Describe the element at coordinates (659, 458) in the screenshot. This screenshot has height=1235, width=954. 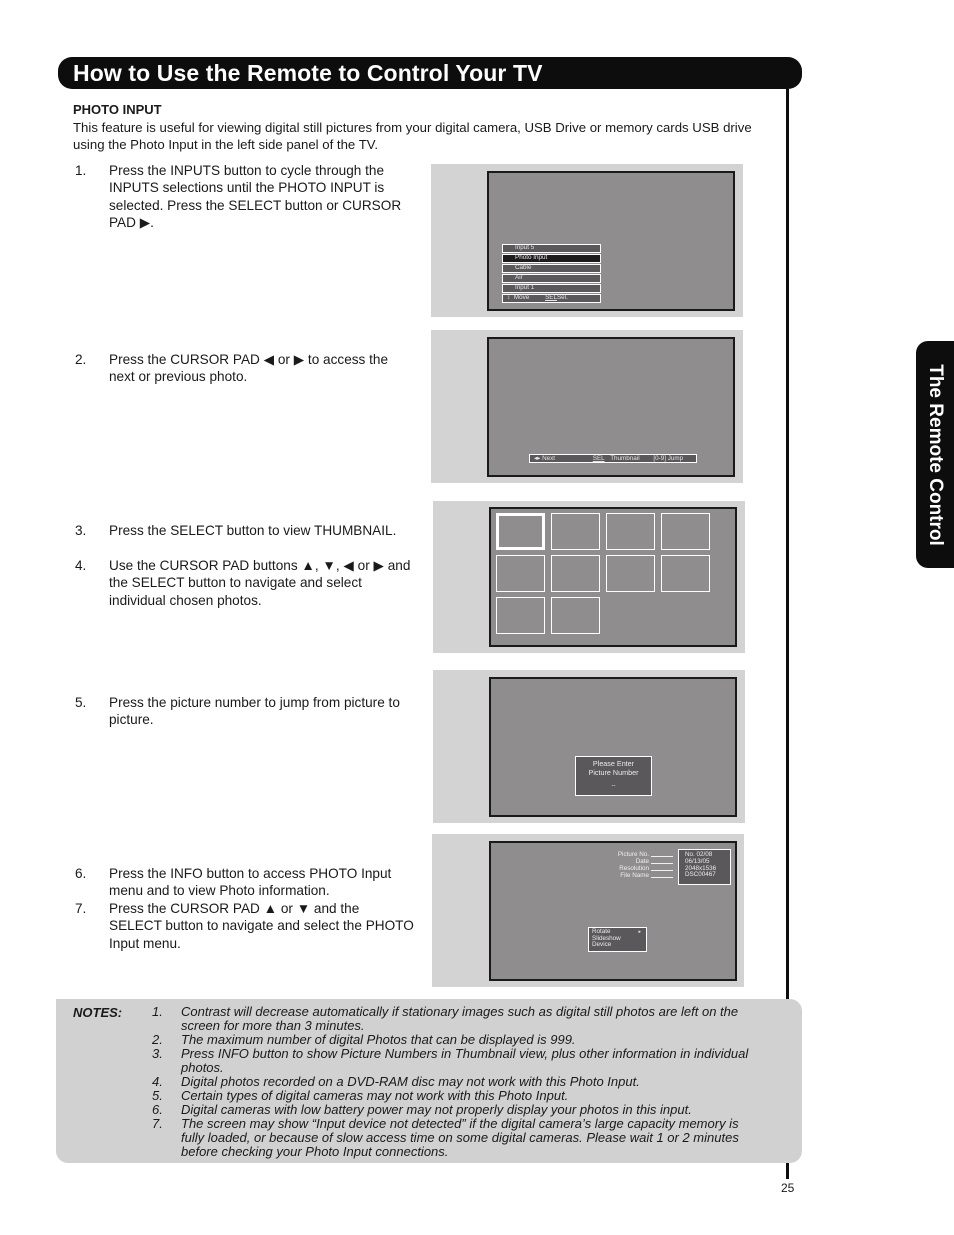
I see `jump-key-icon: [0-9]` at that location.